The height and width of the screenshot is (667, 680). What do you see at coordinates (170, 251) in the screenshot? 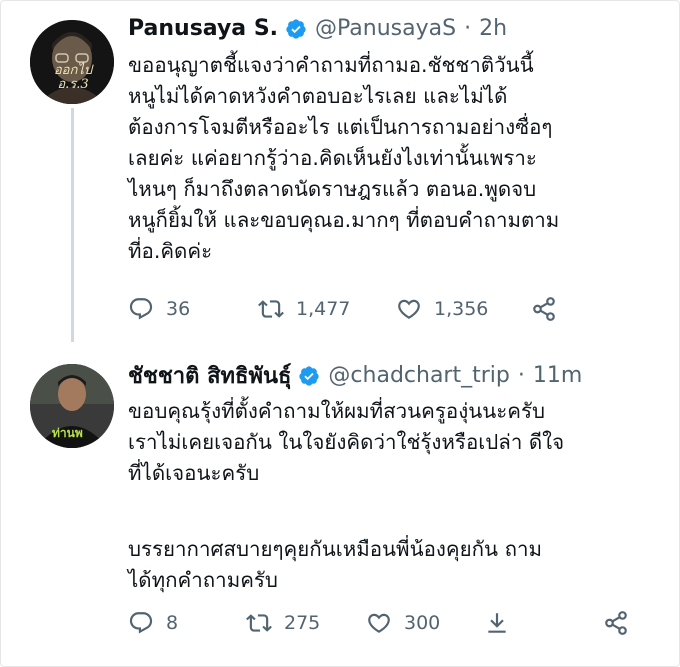
I see `tweet-text-line: ที่อ.คิดค่ะ` at bounding box center [170, 251].